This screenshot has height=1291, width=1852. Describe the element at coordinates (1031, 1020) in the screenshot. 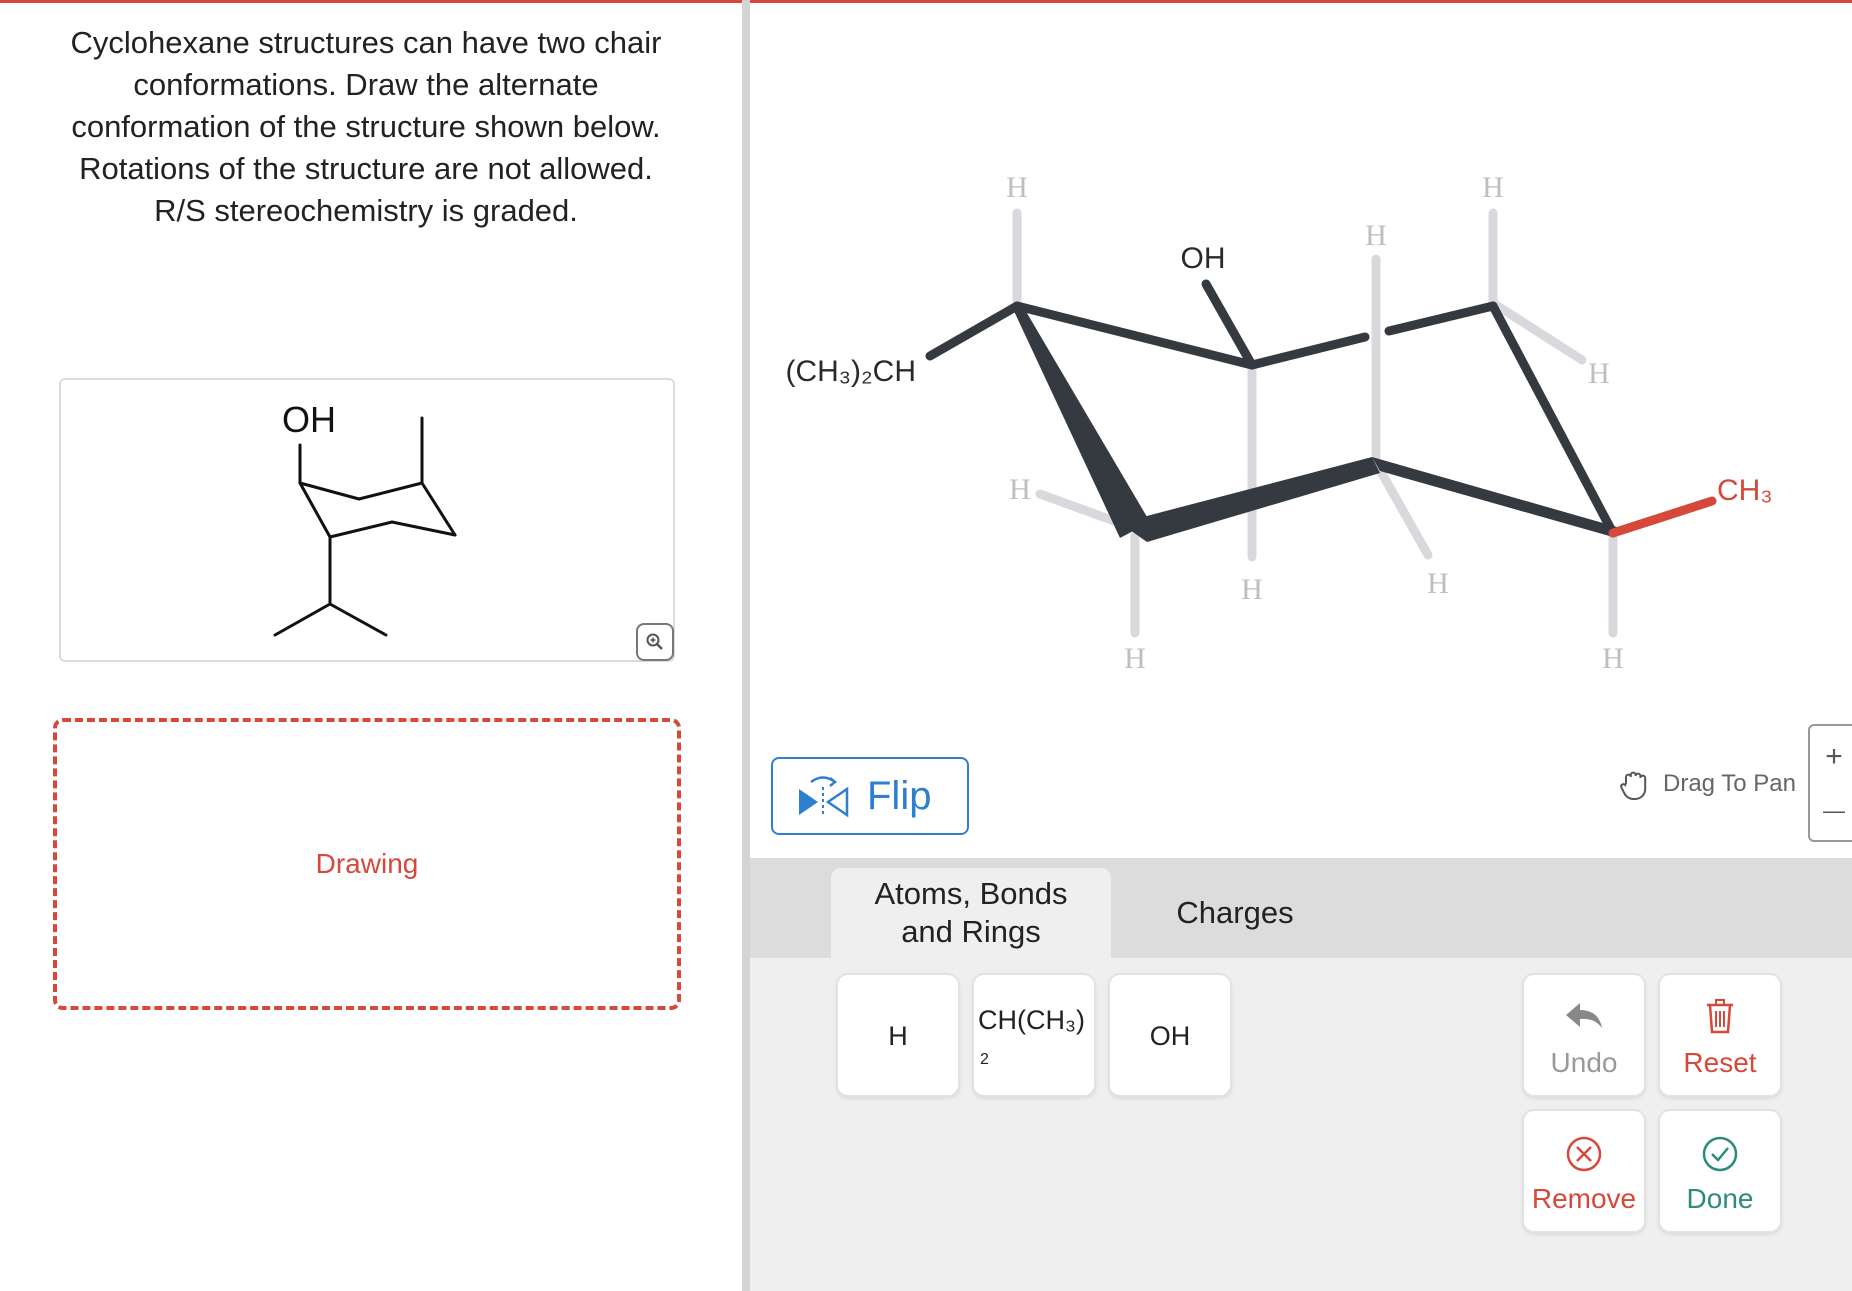

I see `key-label: CH(CH₃)` at that location.